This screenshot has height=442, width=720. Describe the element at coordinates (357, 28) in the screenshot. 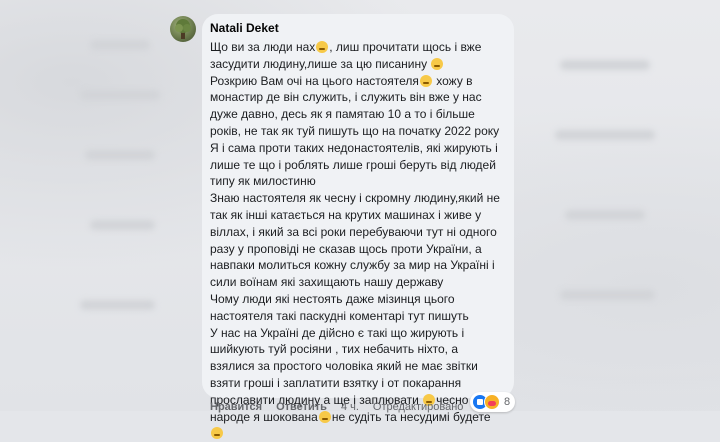

I see `comment-author: Natali Deket` at that location.